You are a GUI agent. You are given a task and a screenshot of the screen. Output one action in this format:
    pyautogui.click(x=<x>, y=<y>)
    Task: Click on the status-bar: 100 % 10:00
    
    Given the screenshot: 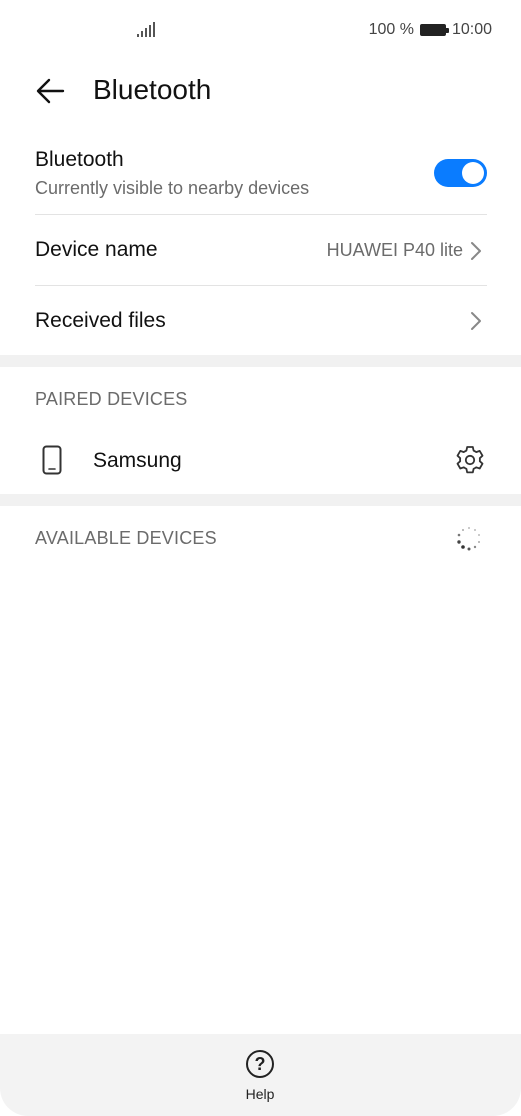 What is the action you would take?
    pyautogui.click(x=260, y=30)
    